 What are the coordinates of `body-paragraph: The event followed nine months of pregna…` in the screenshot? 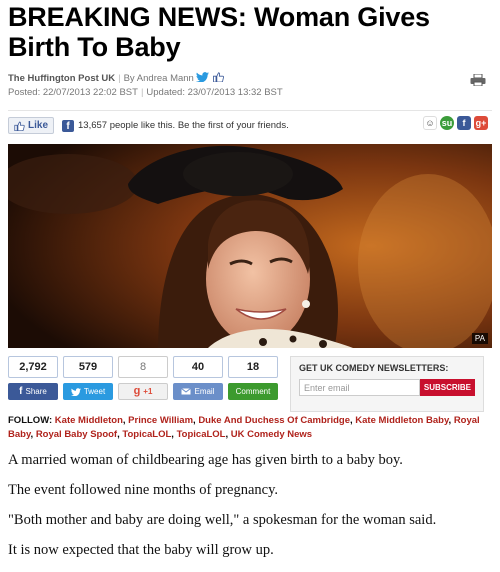 It's located at (143, 490).